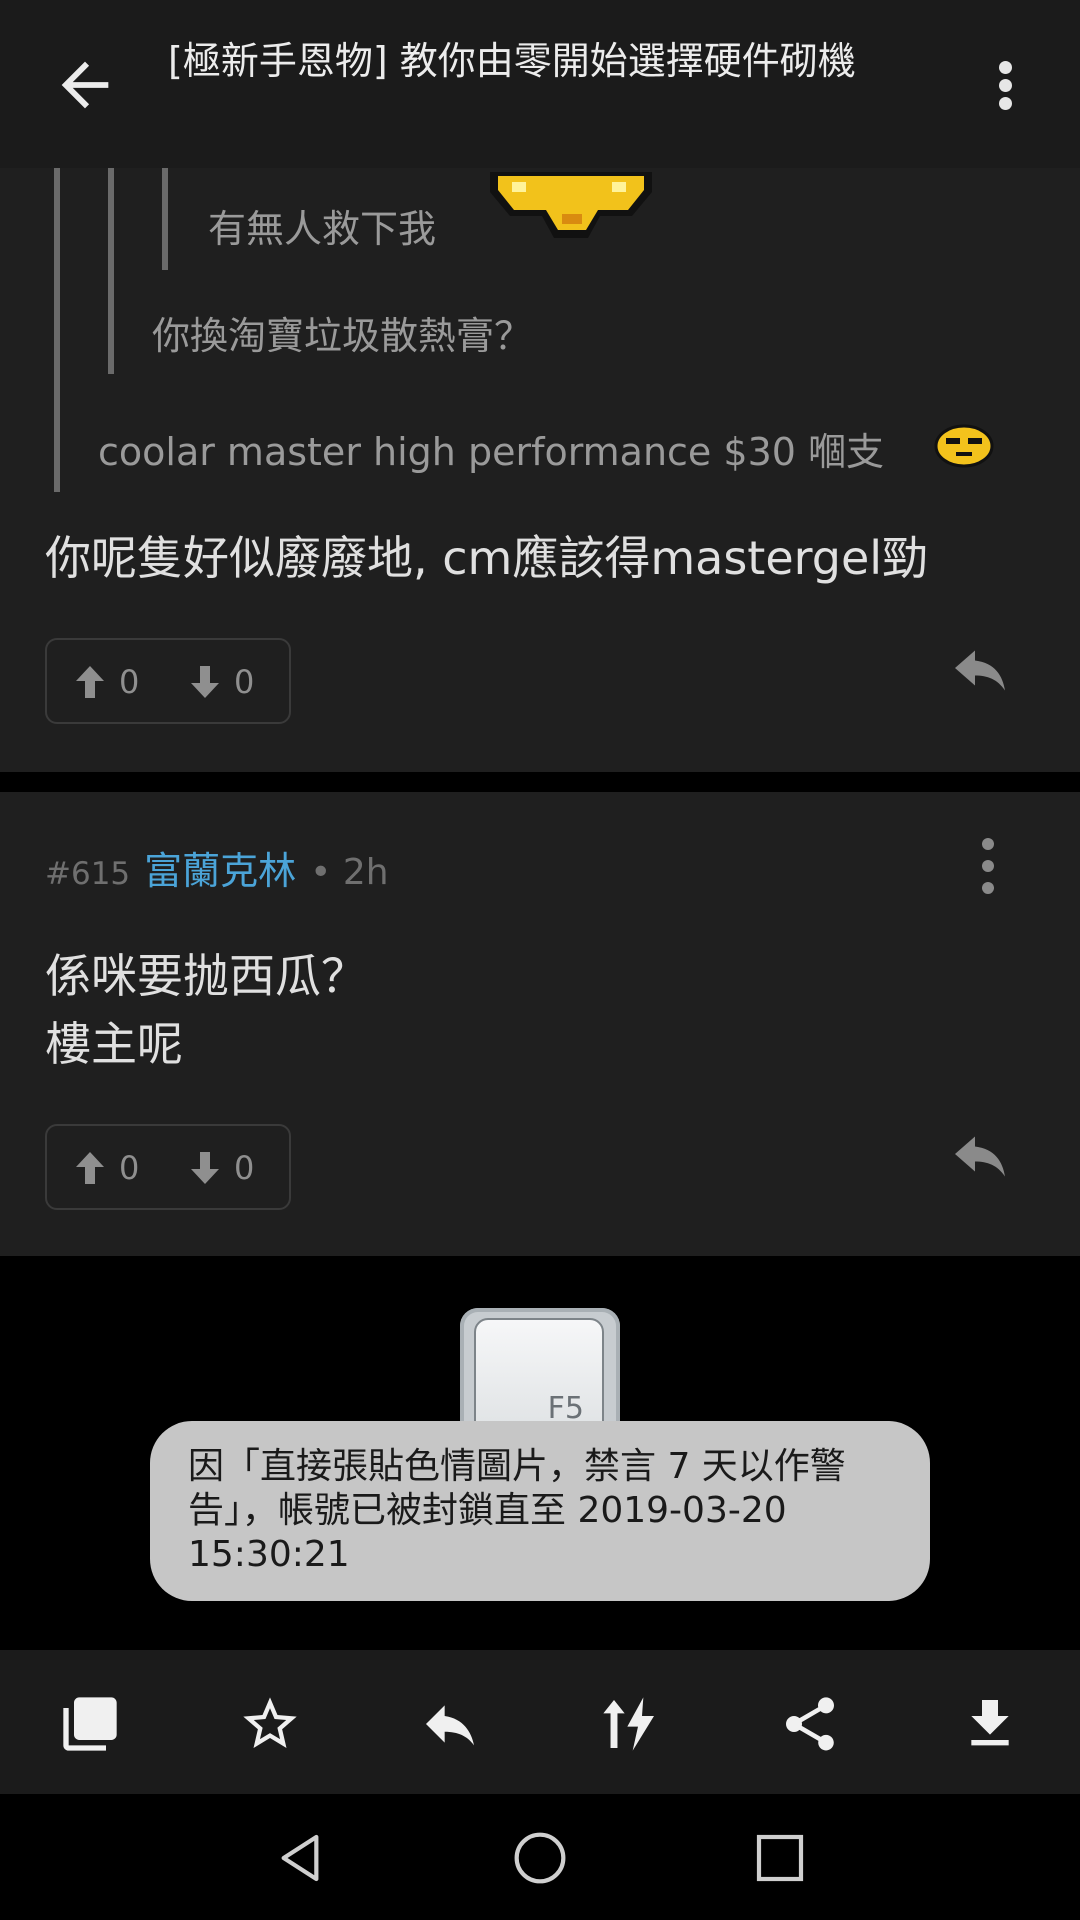  What do you see at coordinates (349, 872) in the screenshot?
I see `post-time: • 2h` at bounding box center [349, 872].